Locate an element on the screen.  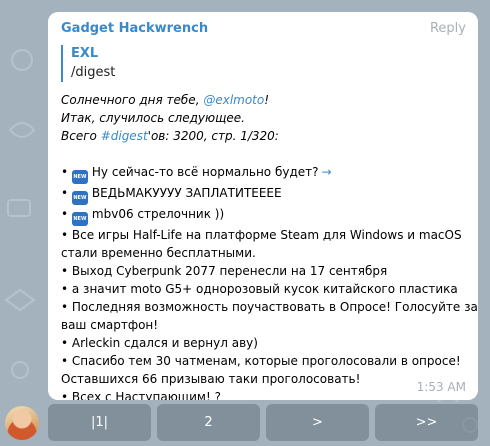
total-line: Всего #digest'ов: 3200, стр. 1/320: is located at coordinates (263, 136).